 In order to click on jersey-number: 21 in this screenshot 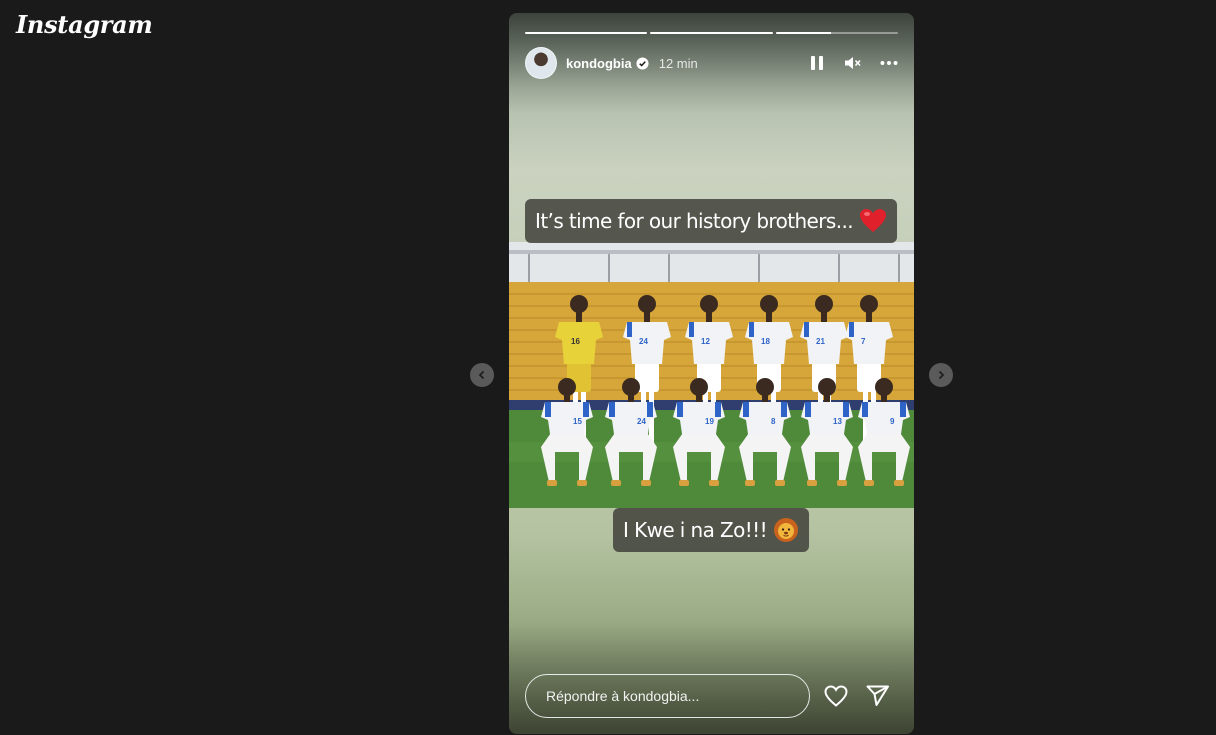, I will do `click(820, 341)`.